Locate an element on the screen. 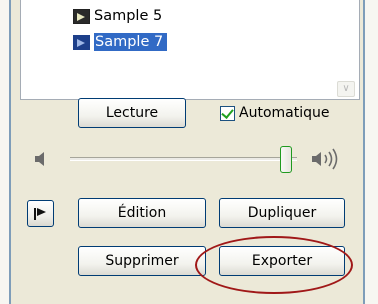 This screenshot has height=304, width=378. frame-left is located at coordinates (10, 152).